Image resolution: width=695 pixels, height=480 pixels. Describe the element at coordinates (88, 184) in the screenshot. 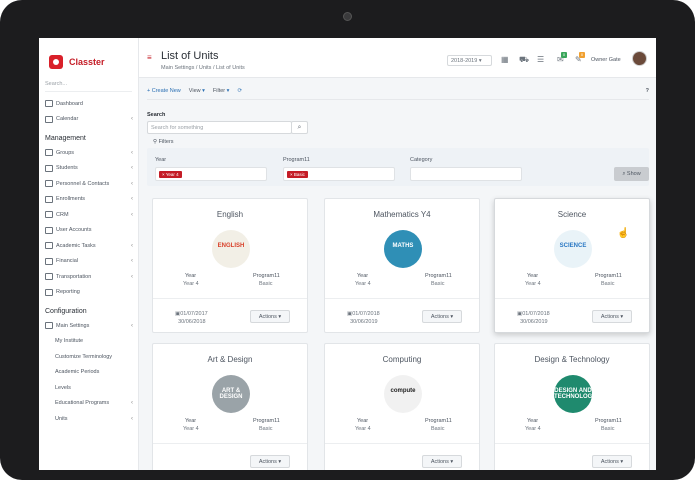

I see `sidebar-item-personnel-contacts: Personnel & Contacts ‹` at that location.